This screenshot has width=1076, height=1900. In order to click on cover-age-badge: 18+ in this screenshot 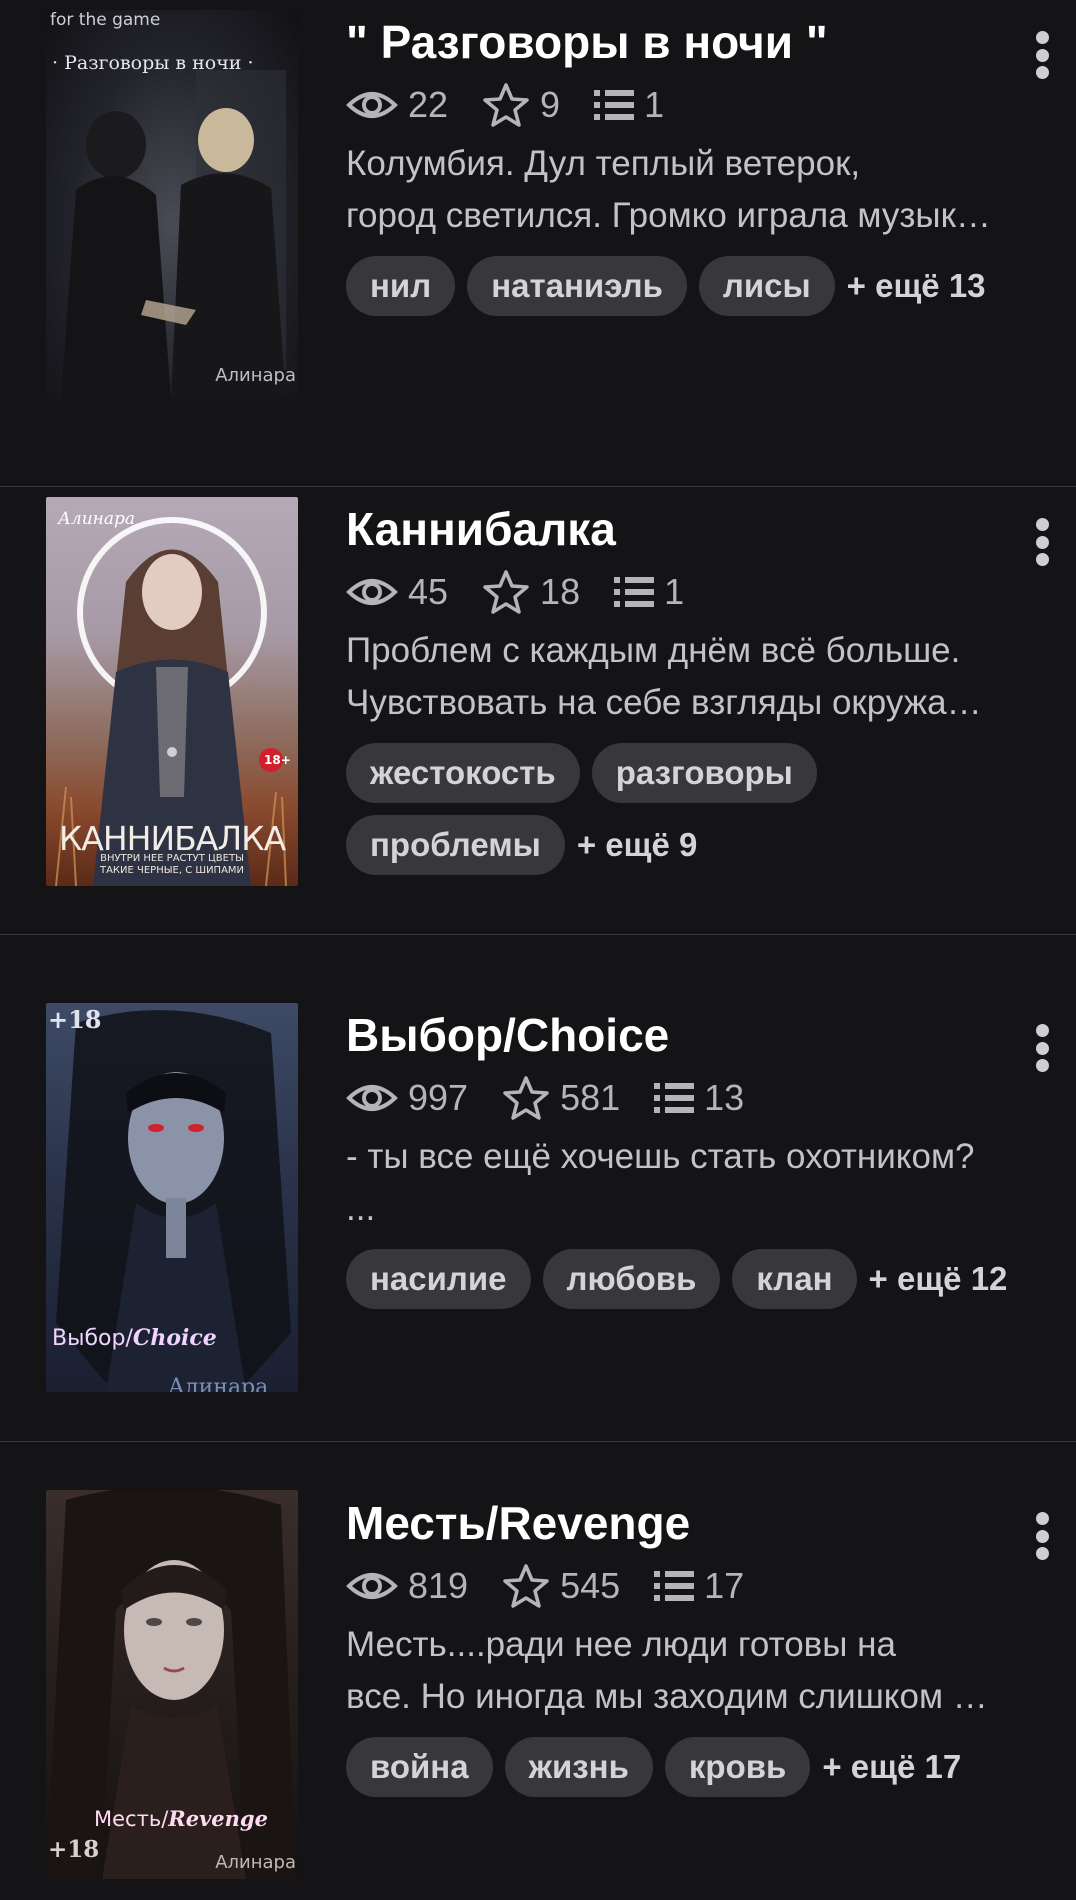, I will do `click(277, 760)`.